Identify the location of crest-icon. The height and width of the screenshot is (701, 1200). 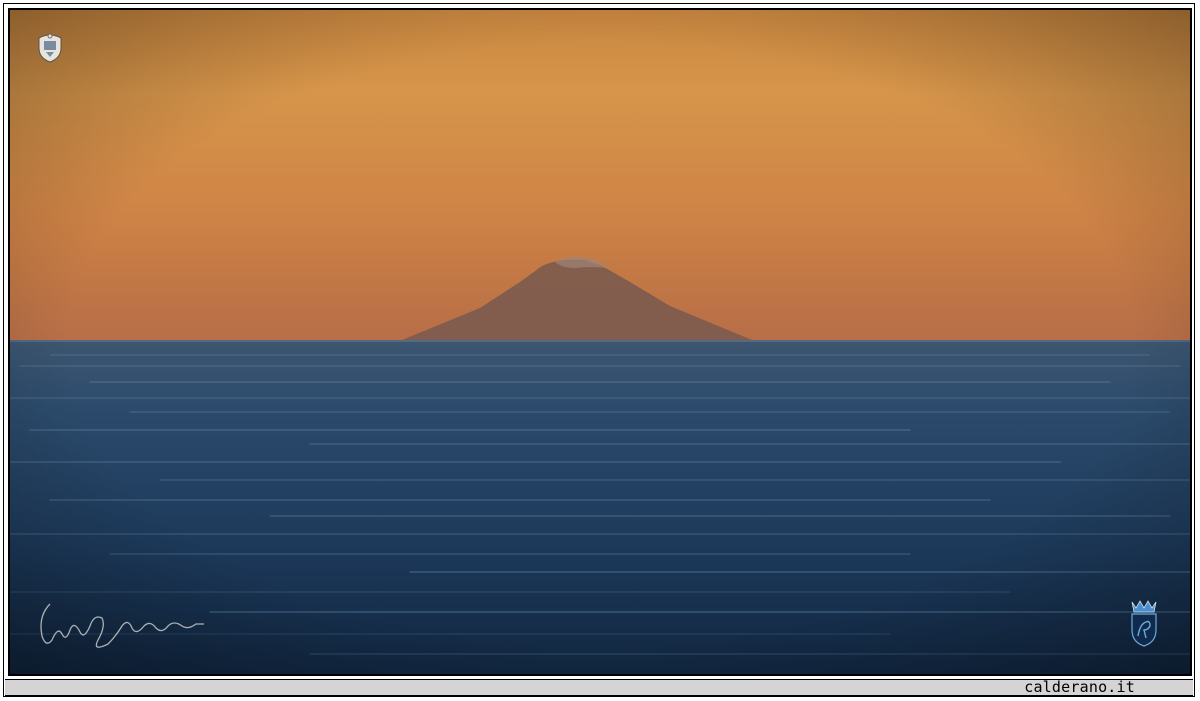
(50, 48).